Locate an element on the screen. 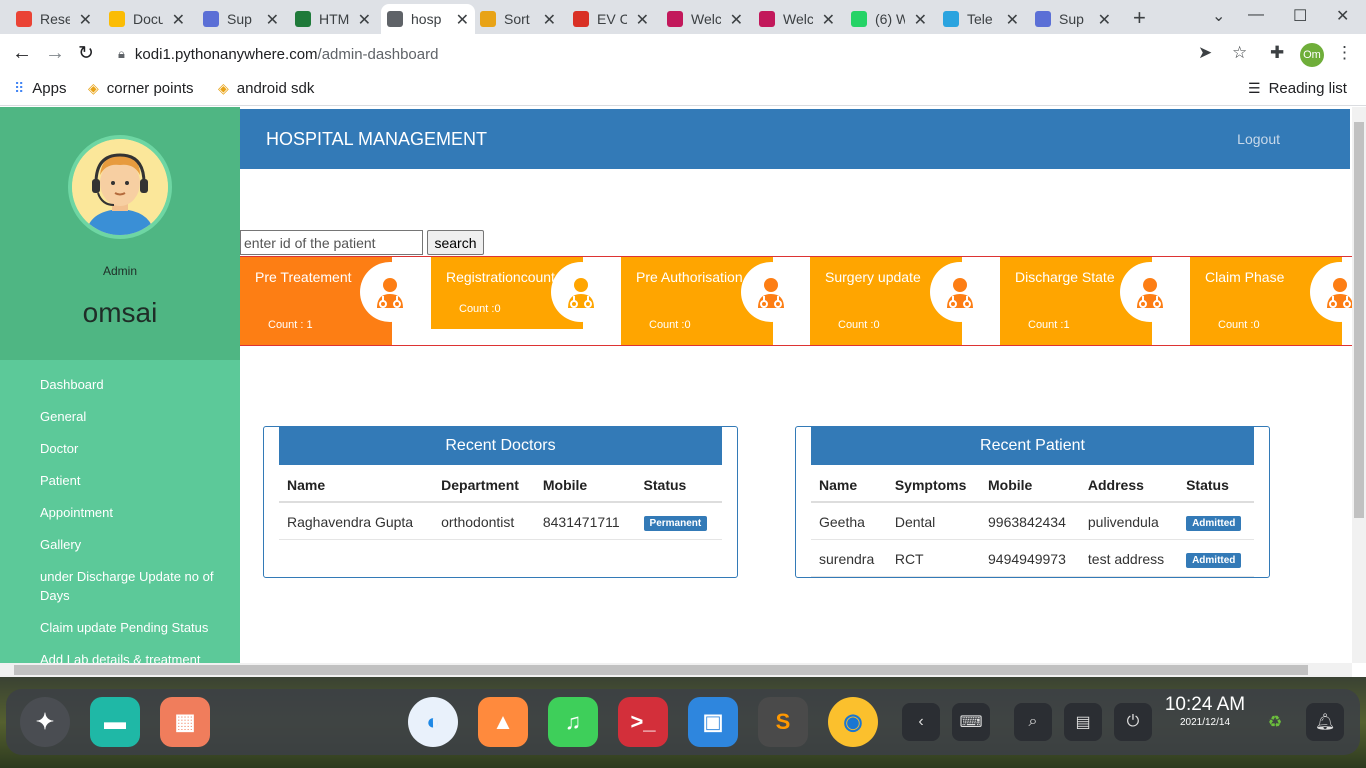 The width and height of the screenshot is (1366, 768). avatar is located at coordinates (120, 187).